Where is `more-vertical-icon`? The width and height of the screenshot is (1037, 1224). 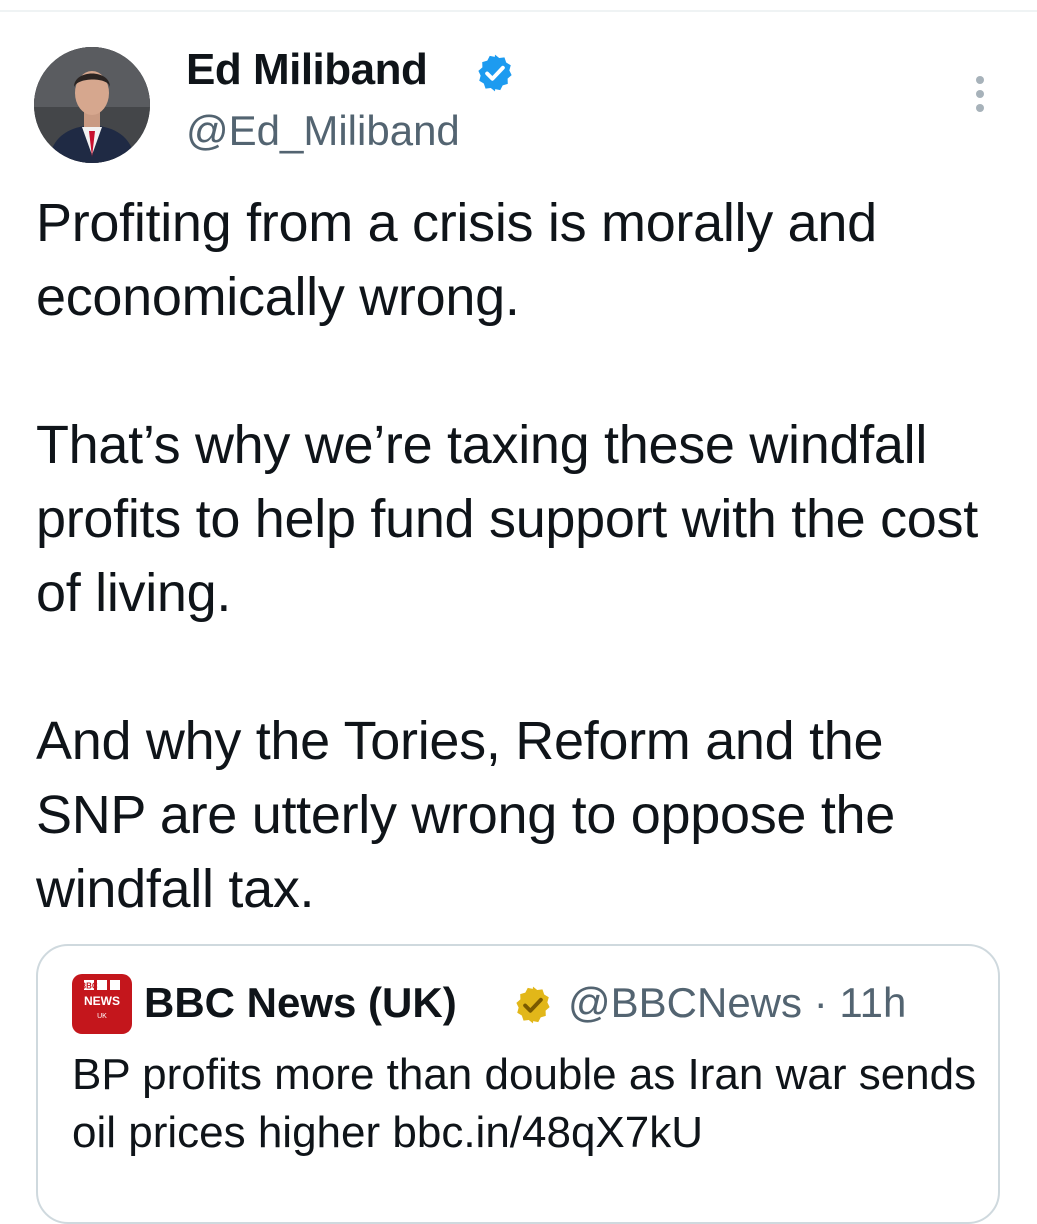 more-vertical-icon is located at coordinates (980, 94).